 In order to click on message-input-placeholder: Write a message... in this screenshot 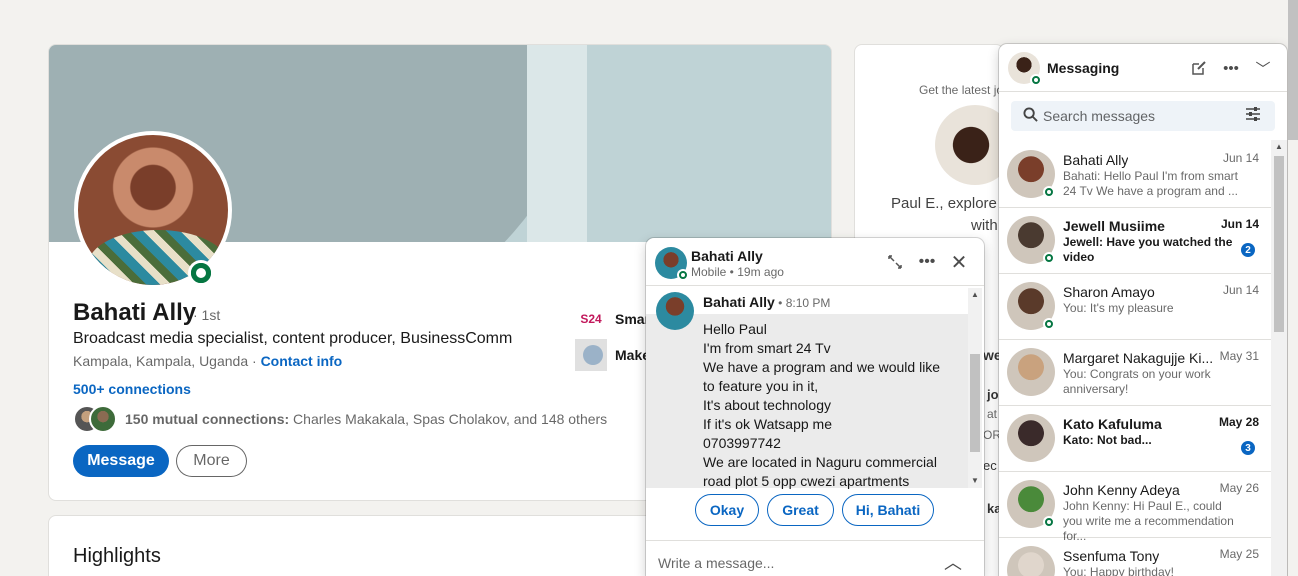, I will do `click(716, 563)`.